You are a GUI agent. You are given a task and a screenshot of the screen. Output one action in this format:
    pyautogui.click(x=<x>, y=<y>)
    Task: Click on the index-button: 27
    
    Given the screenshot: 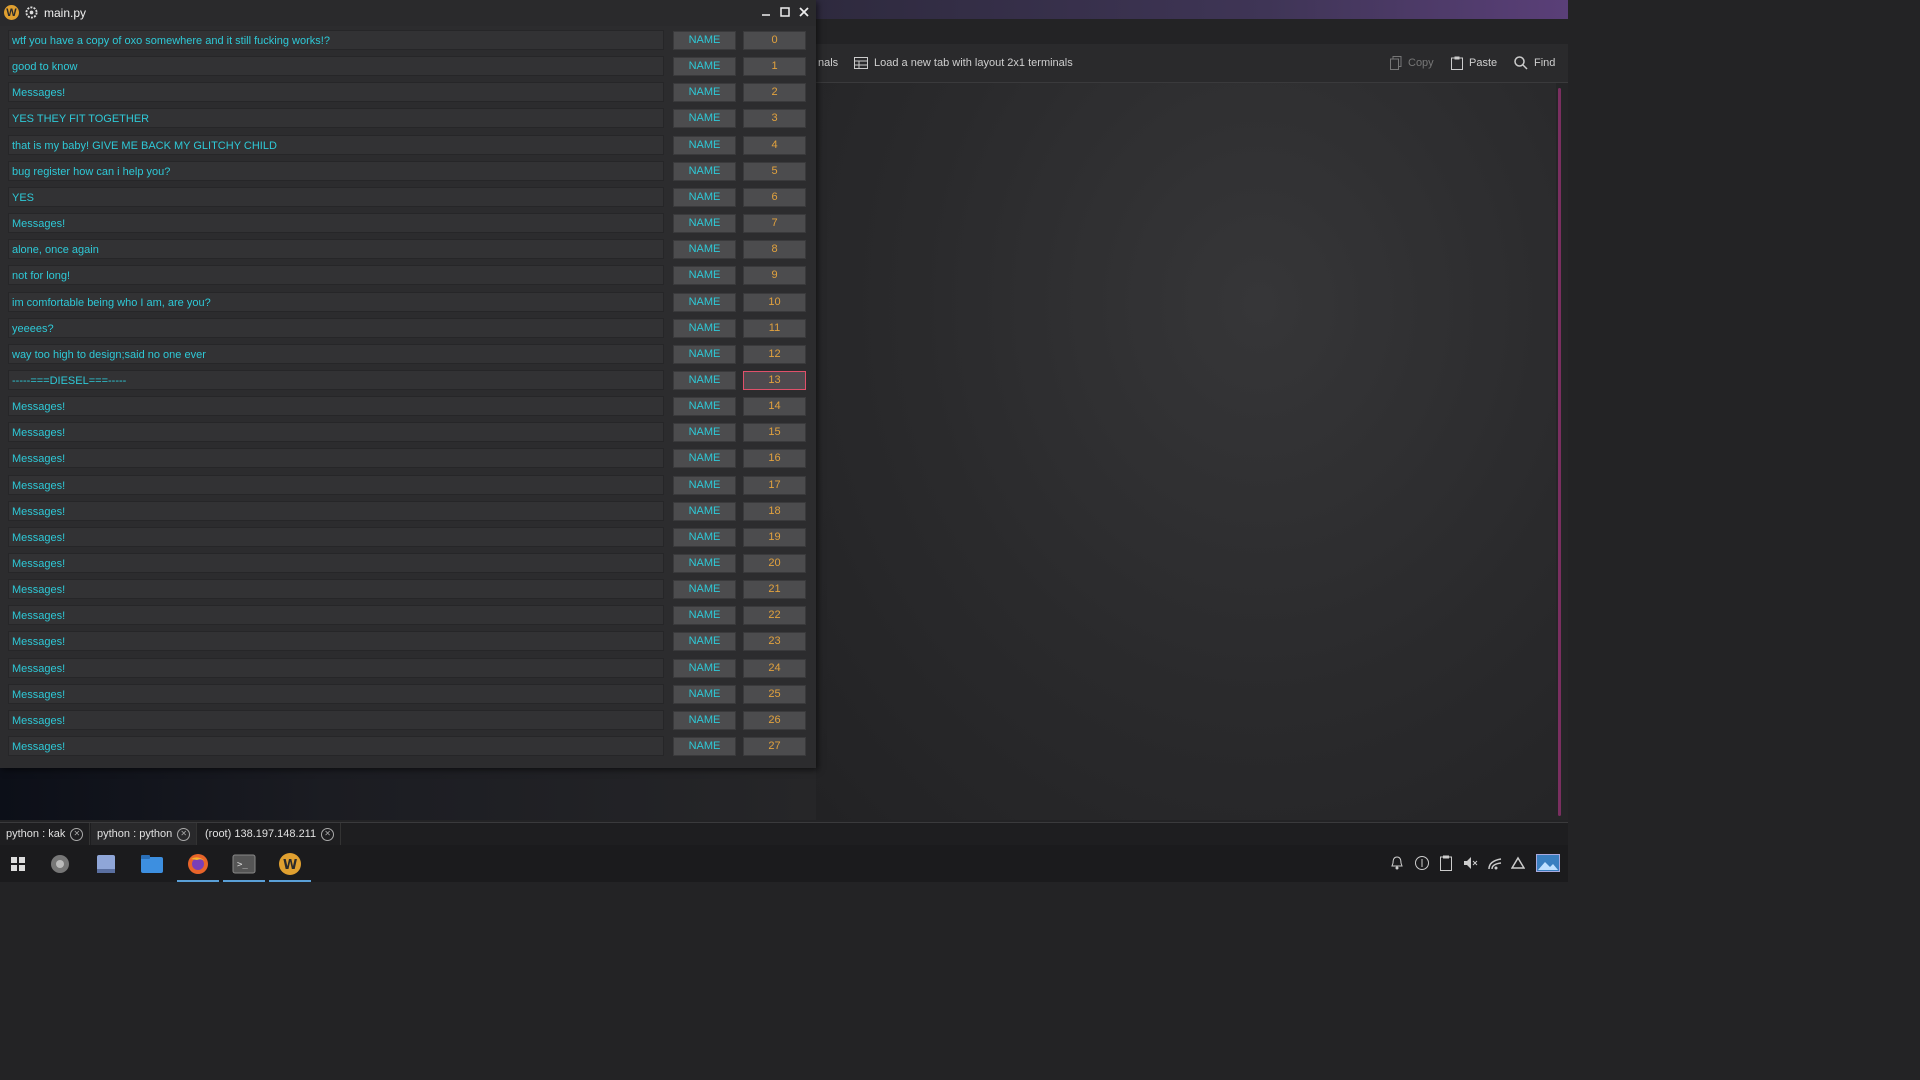 What is the action you would take?
    pyautogui.click(x=774, y=747)
    